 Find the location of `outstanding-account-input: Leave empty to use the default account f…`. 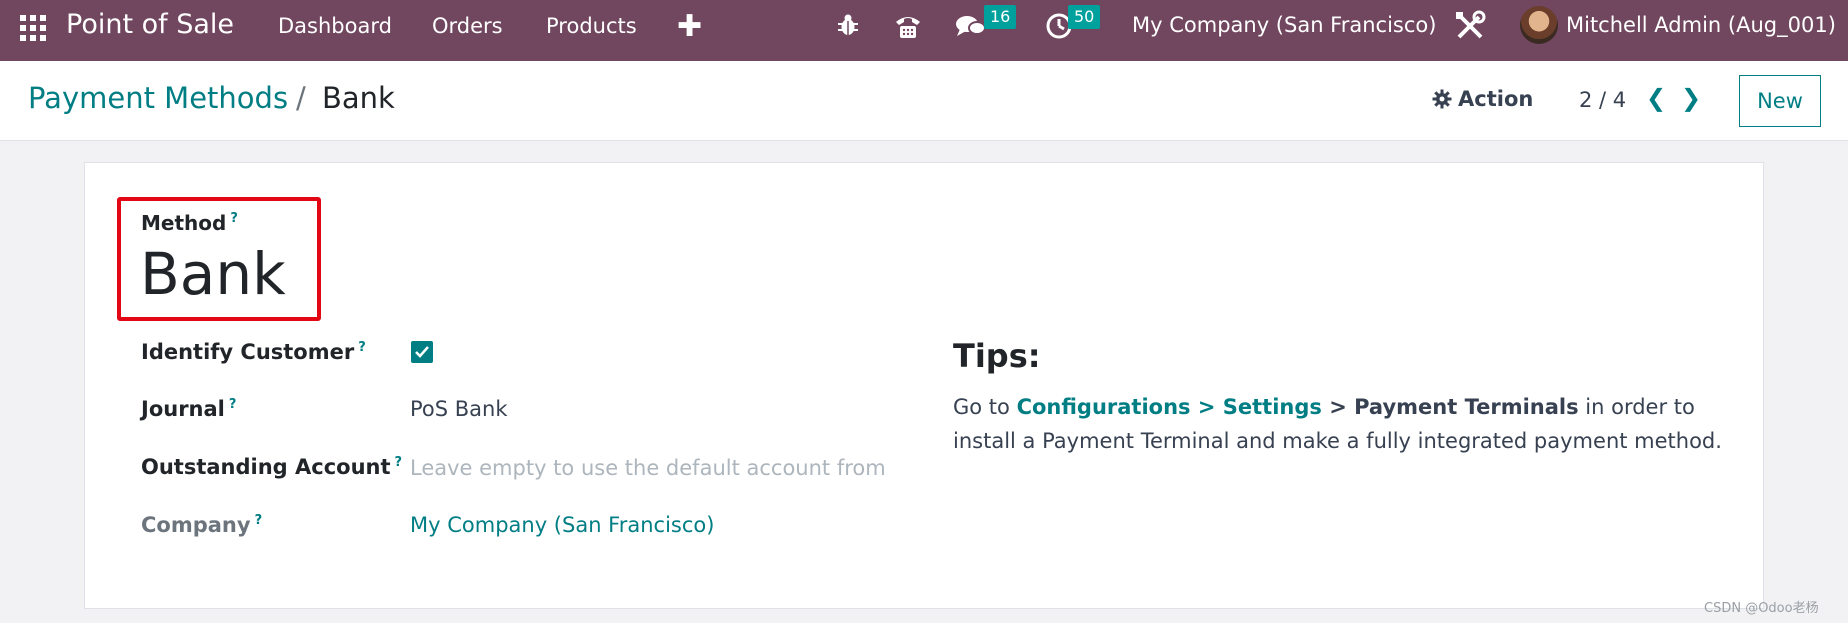

outstanding-account-input: Leave empty to use the default account f… is located at coordinates (648, 468).